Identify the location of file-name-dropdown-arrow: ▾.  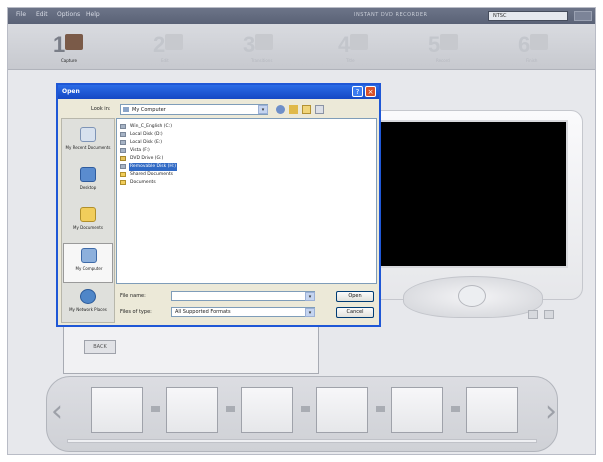
(310, 296).